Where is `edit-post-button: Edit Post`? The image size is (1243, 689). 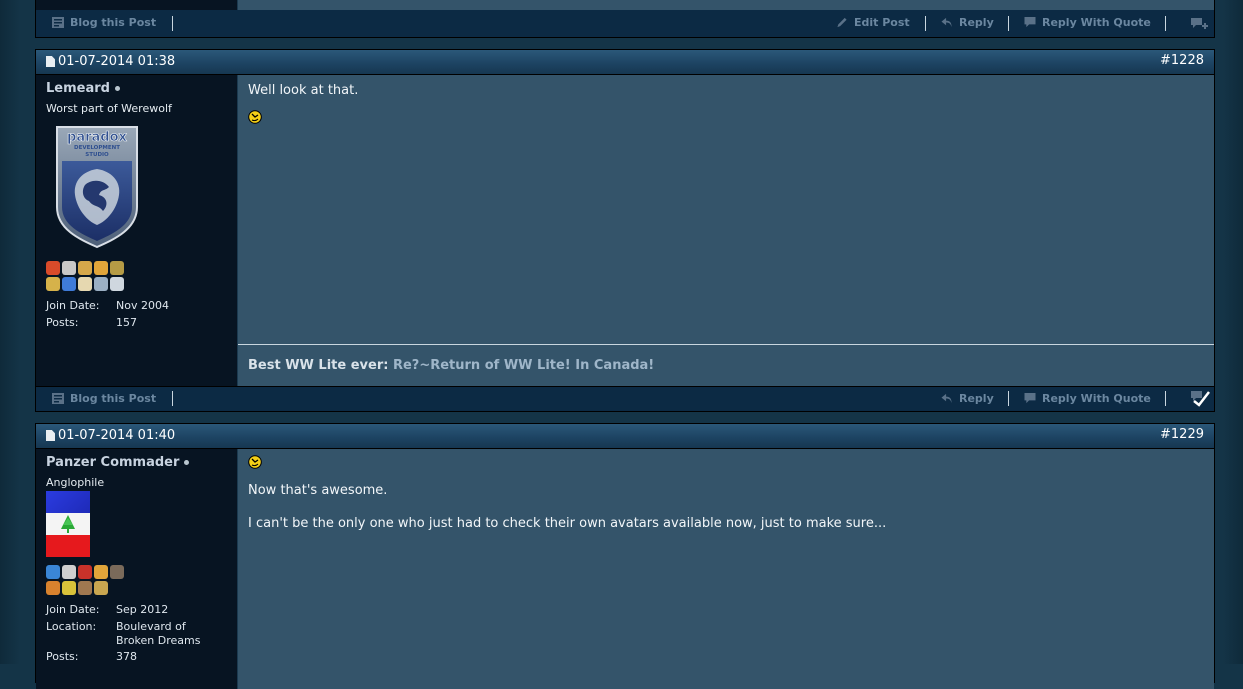
edit-post-button: Edit Post is located at coordinates (873, 22).